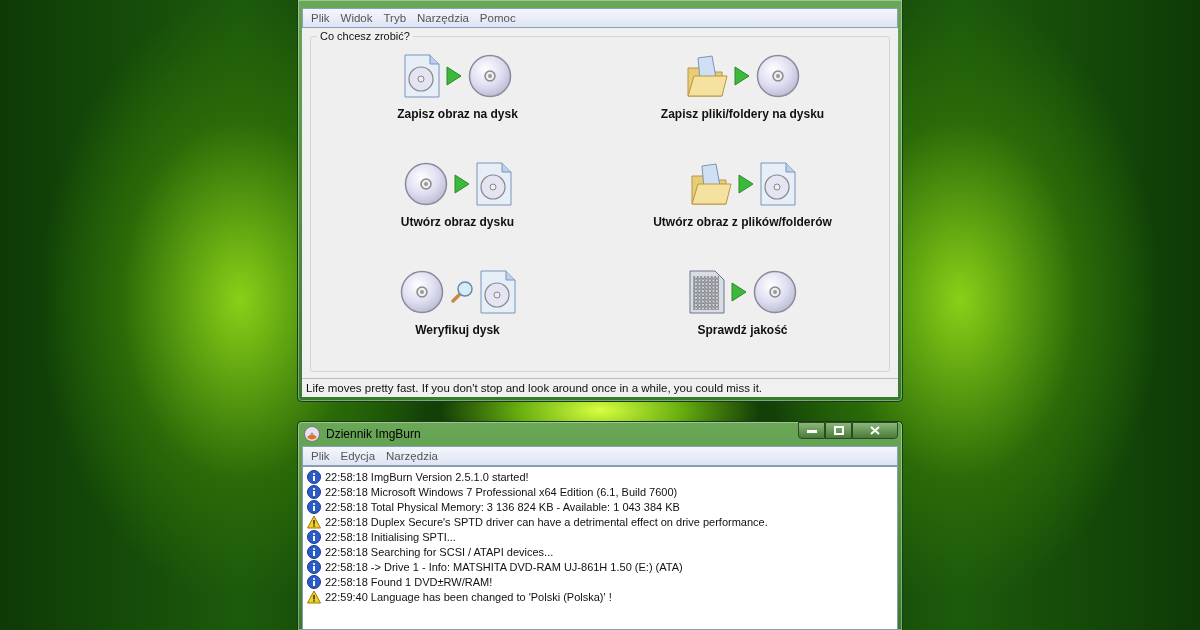 This screenshot has height=630, width=1200. Describe the element at coordinates (497, 18) in the screenshot. I see `menu-item: Pomoc` at that location.